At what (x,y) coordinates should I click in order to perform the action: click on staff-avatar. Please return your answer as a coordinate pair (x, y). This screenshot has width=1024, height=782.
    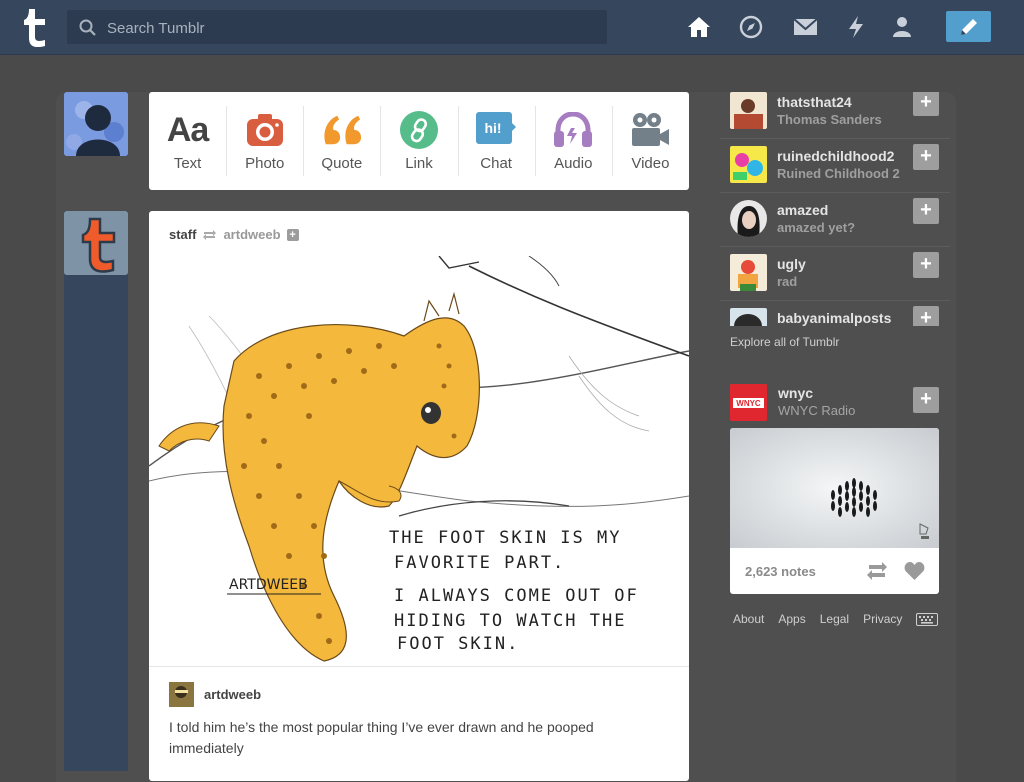
    Looking at the image, I should click on (96, 243).